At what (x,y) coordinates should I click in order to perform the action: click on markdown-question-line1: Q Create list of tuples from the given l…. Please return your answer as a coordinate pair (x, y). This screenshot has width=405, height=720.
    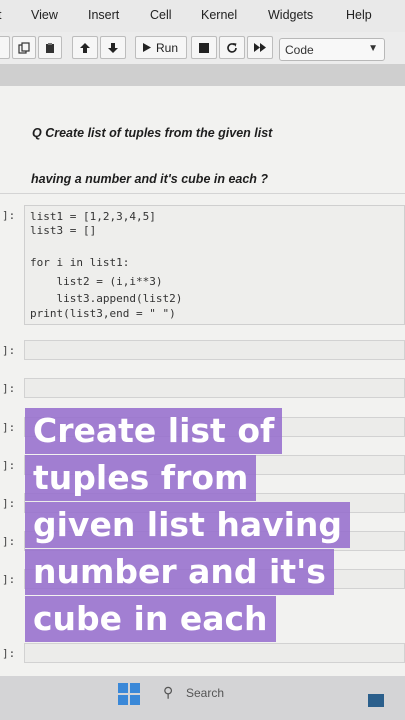
    Looking at the image, I should click on (152, 133).